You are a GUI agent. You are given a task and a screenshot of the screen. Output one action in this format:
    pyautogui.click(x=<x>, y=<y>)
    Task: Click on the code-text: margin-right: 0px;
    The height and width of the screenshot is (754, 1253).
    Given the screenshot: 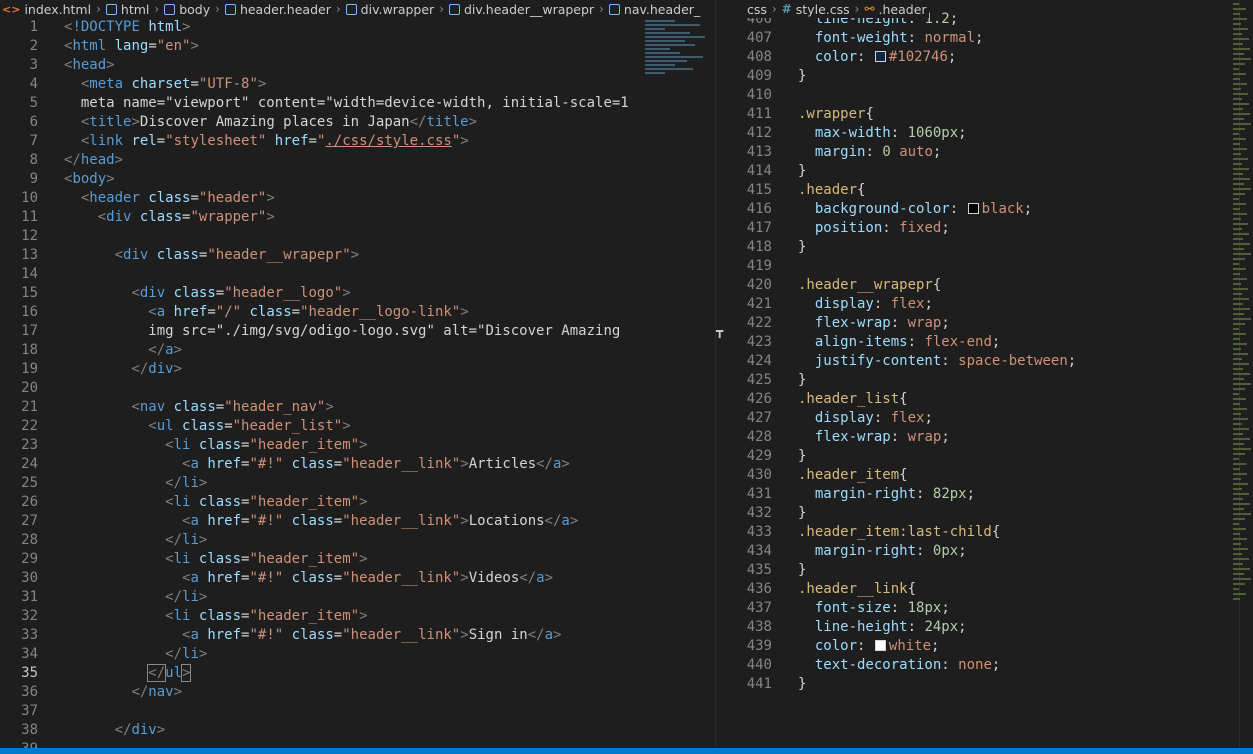 What is the action you would take?
    pyautogui.click(x=882, y=551)
    